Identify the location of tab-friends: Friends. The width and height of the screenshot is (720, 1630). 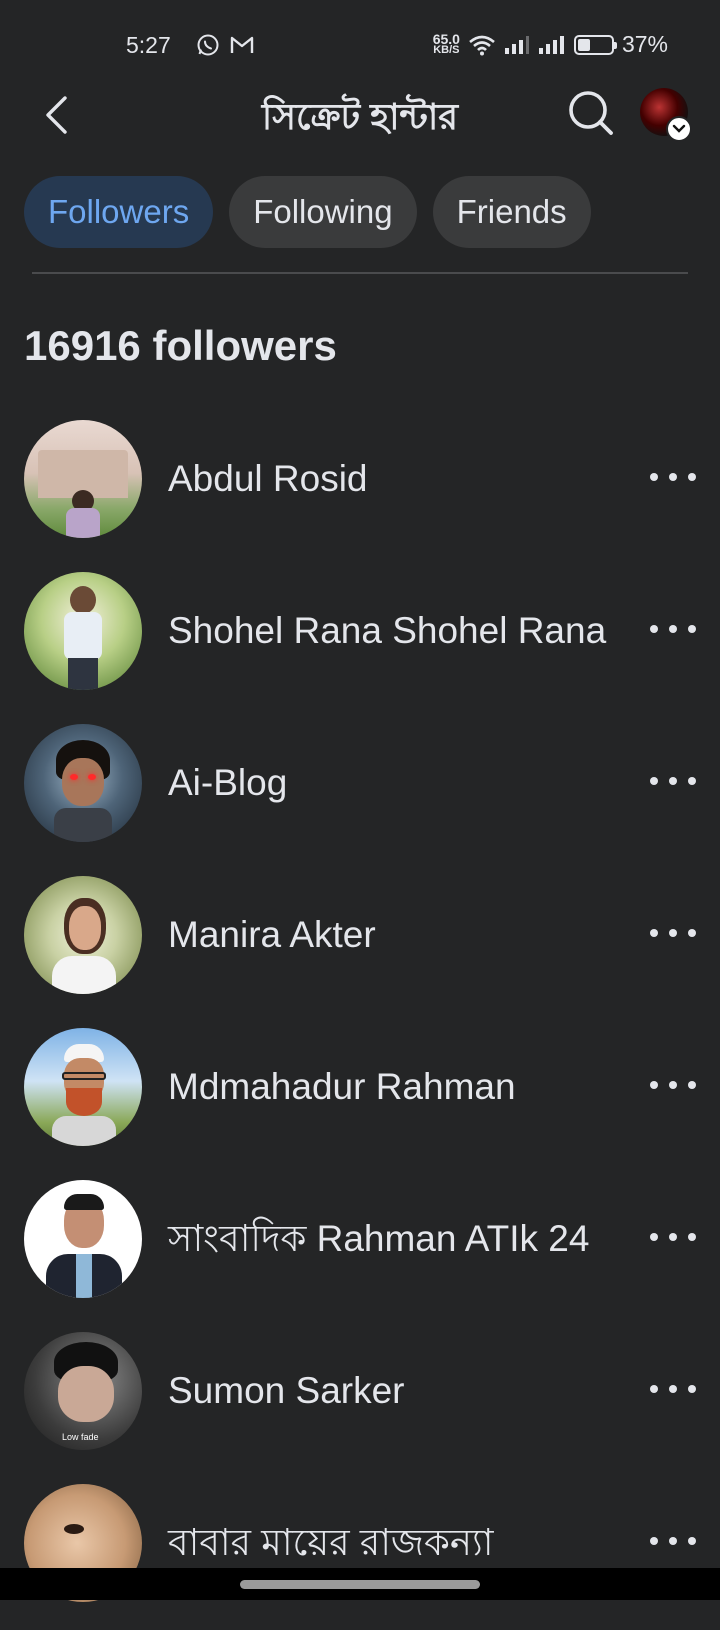
(511, 212).